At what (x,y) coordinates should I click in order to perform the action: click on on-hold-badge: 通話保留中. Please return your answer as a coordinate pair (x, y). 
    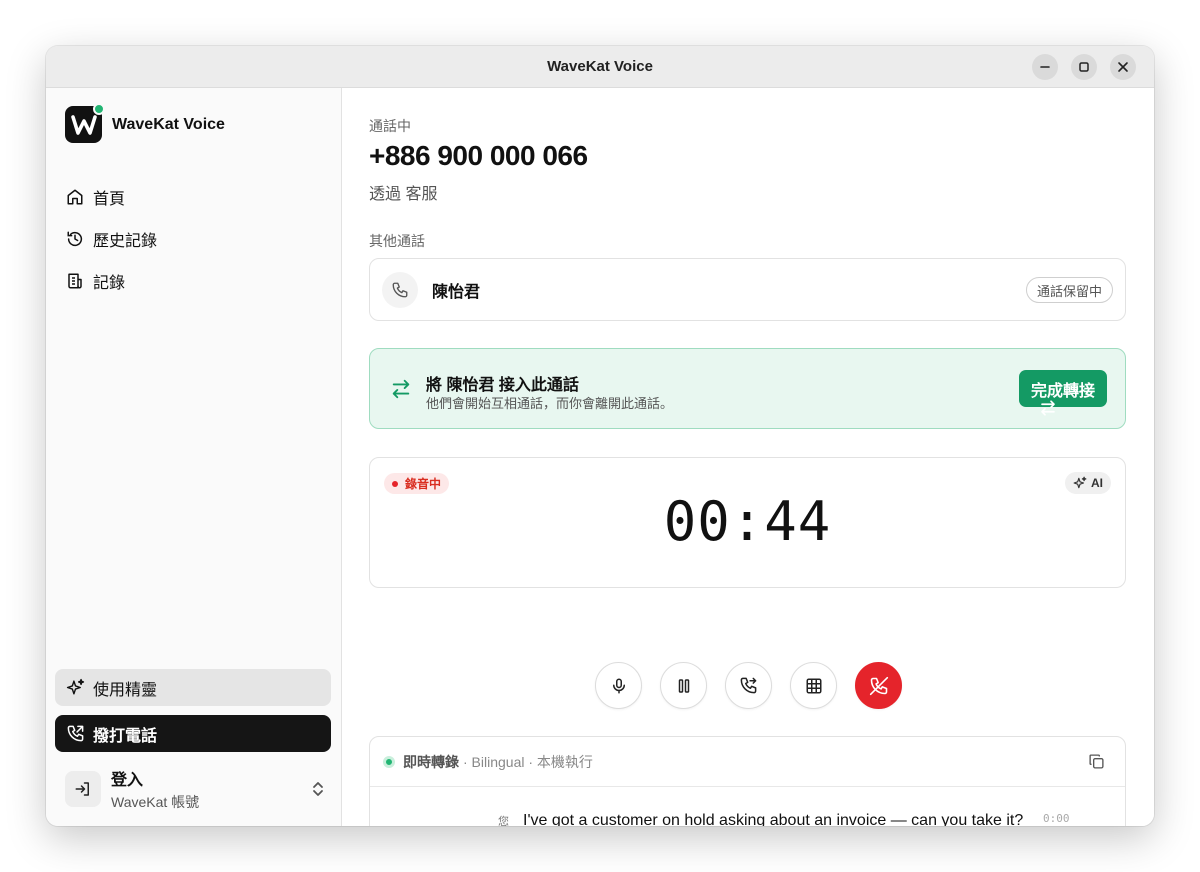
    Looking at the image, I should click on (1069, 290).